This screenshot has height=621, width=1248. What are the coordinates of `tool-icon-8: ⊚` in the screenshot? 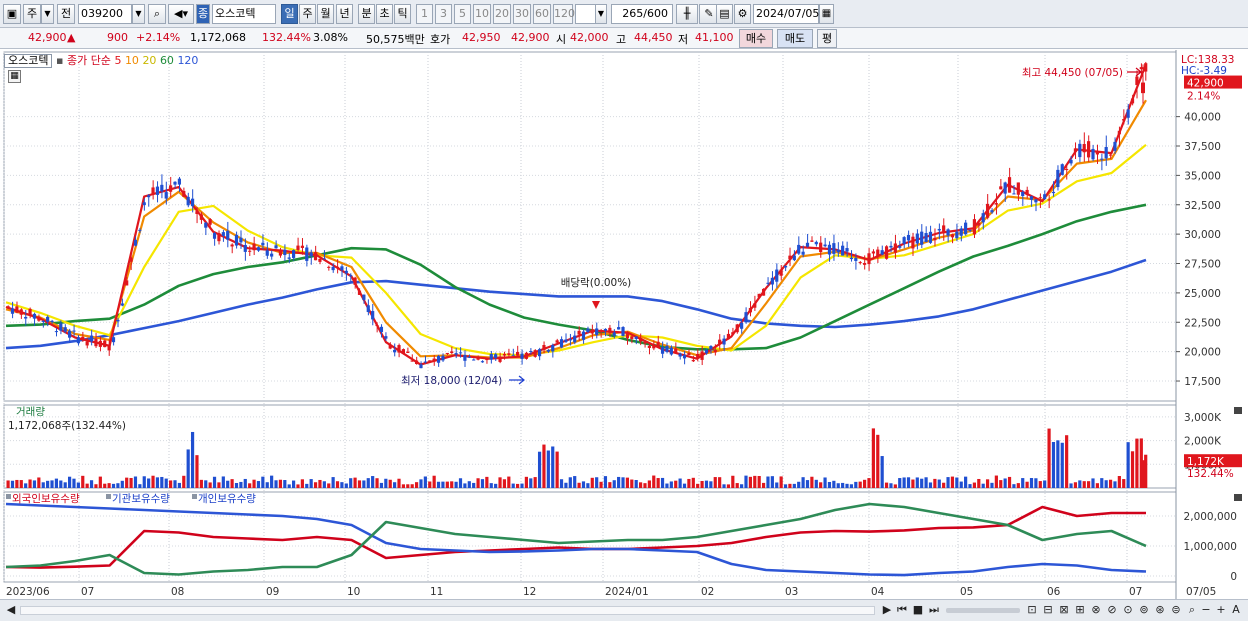 It's located at (1144, 610).